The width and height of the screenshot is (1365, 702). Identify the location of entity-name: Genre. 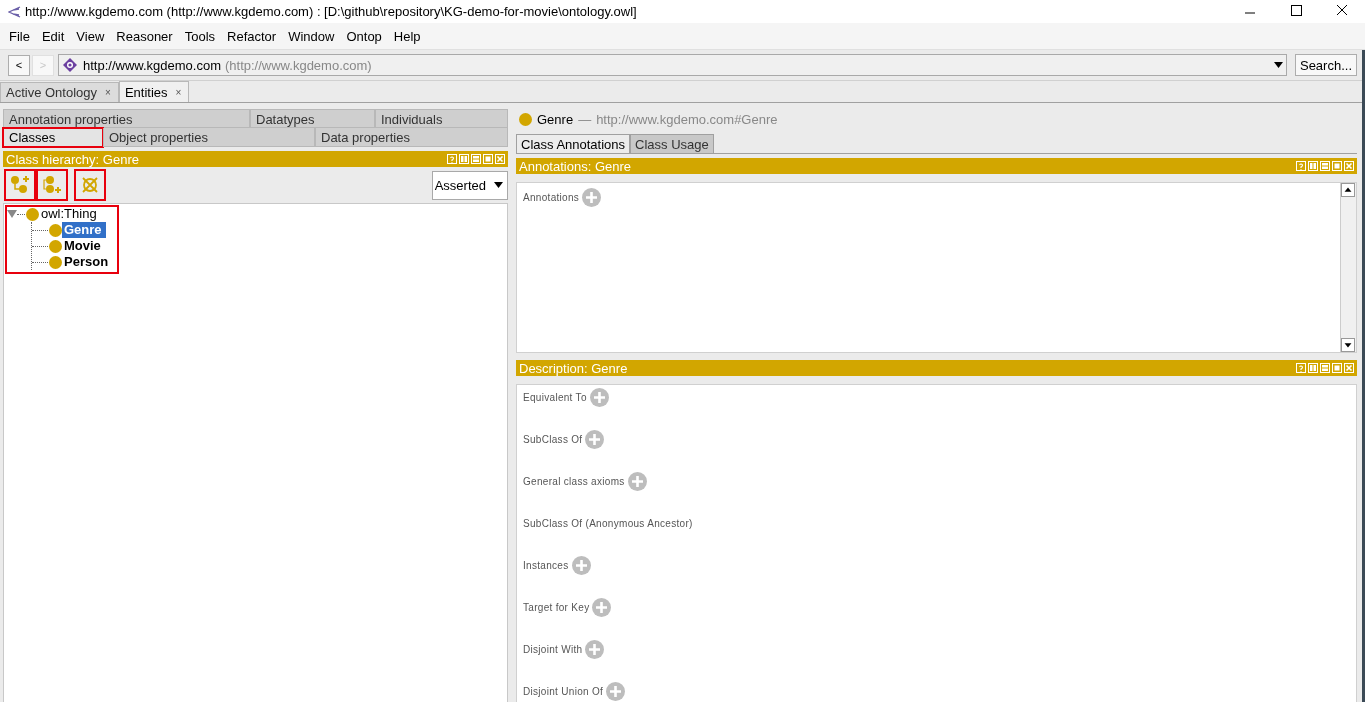
(555, 119).